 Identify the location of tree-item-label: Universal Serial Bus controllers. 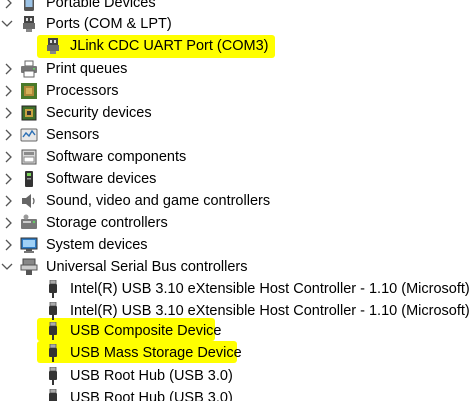
(147, 267).